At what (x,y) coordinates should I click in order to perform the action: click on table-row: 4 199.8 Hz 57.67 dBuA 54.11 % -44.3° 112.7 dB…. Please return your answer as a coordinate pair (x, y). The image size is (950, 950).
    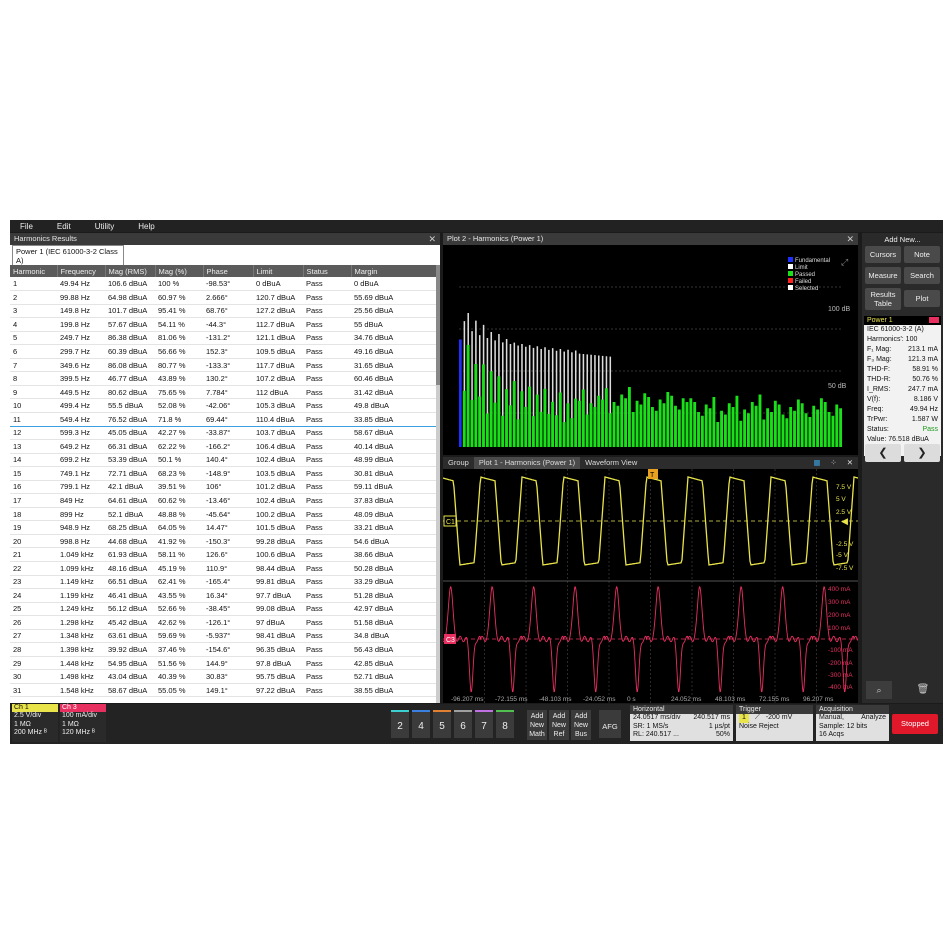
    Looking at the image, I should click on (223, 324).